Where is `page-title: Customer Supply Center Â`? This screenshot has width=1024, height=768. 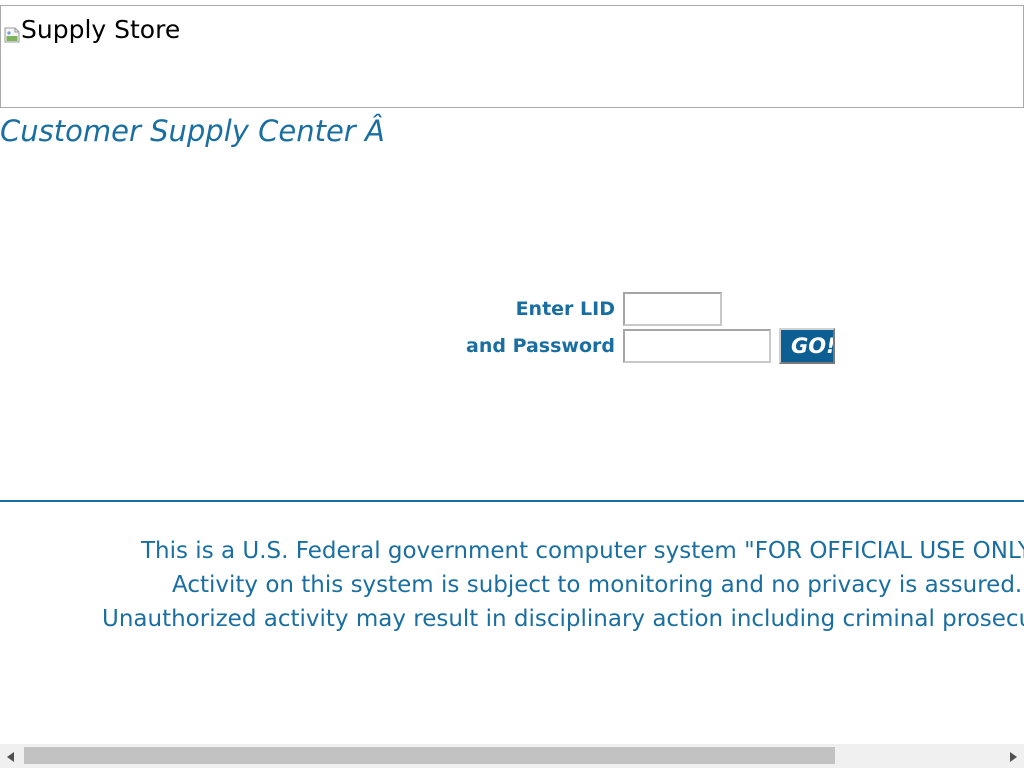
page-title: Customer Supply Center Â is located at coordinates (192, 131).